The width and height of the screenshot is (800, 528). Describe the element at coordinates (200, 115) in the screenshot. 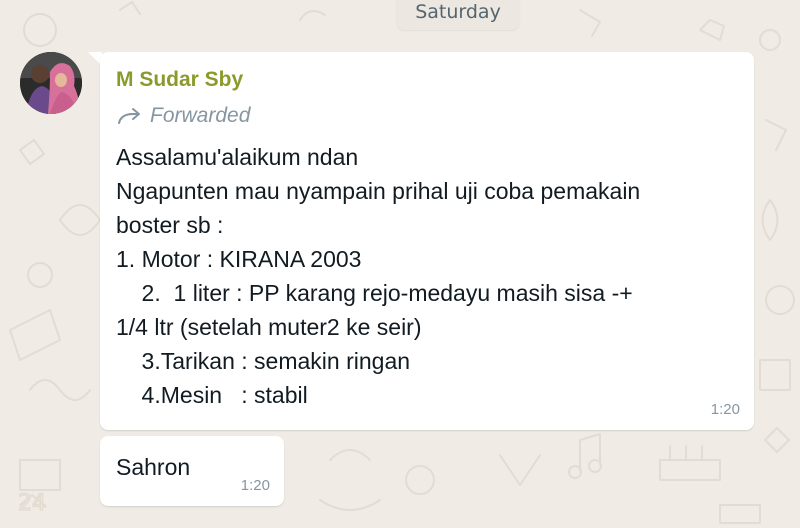

I see `forwarded-label: Forwarded` at that location.